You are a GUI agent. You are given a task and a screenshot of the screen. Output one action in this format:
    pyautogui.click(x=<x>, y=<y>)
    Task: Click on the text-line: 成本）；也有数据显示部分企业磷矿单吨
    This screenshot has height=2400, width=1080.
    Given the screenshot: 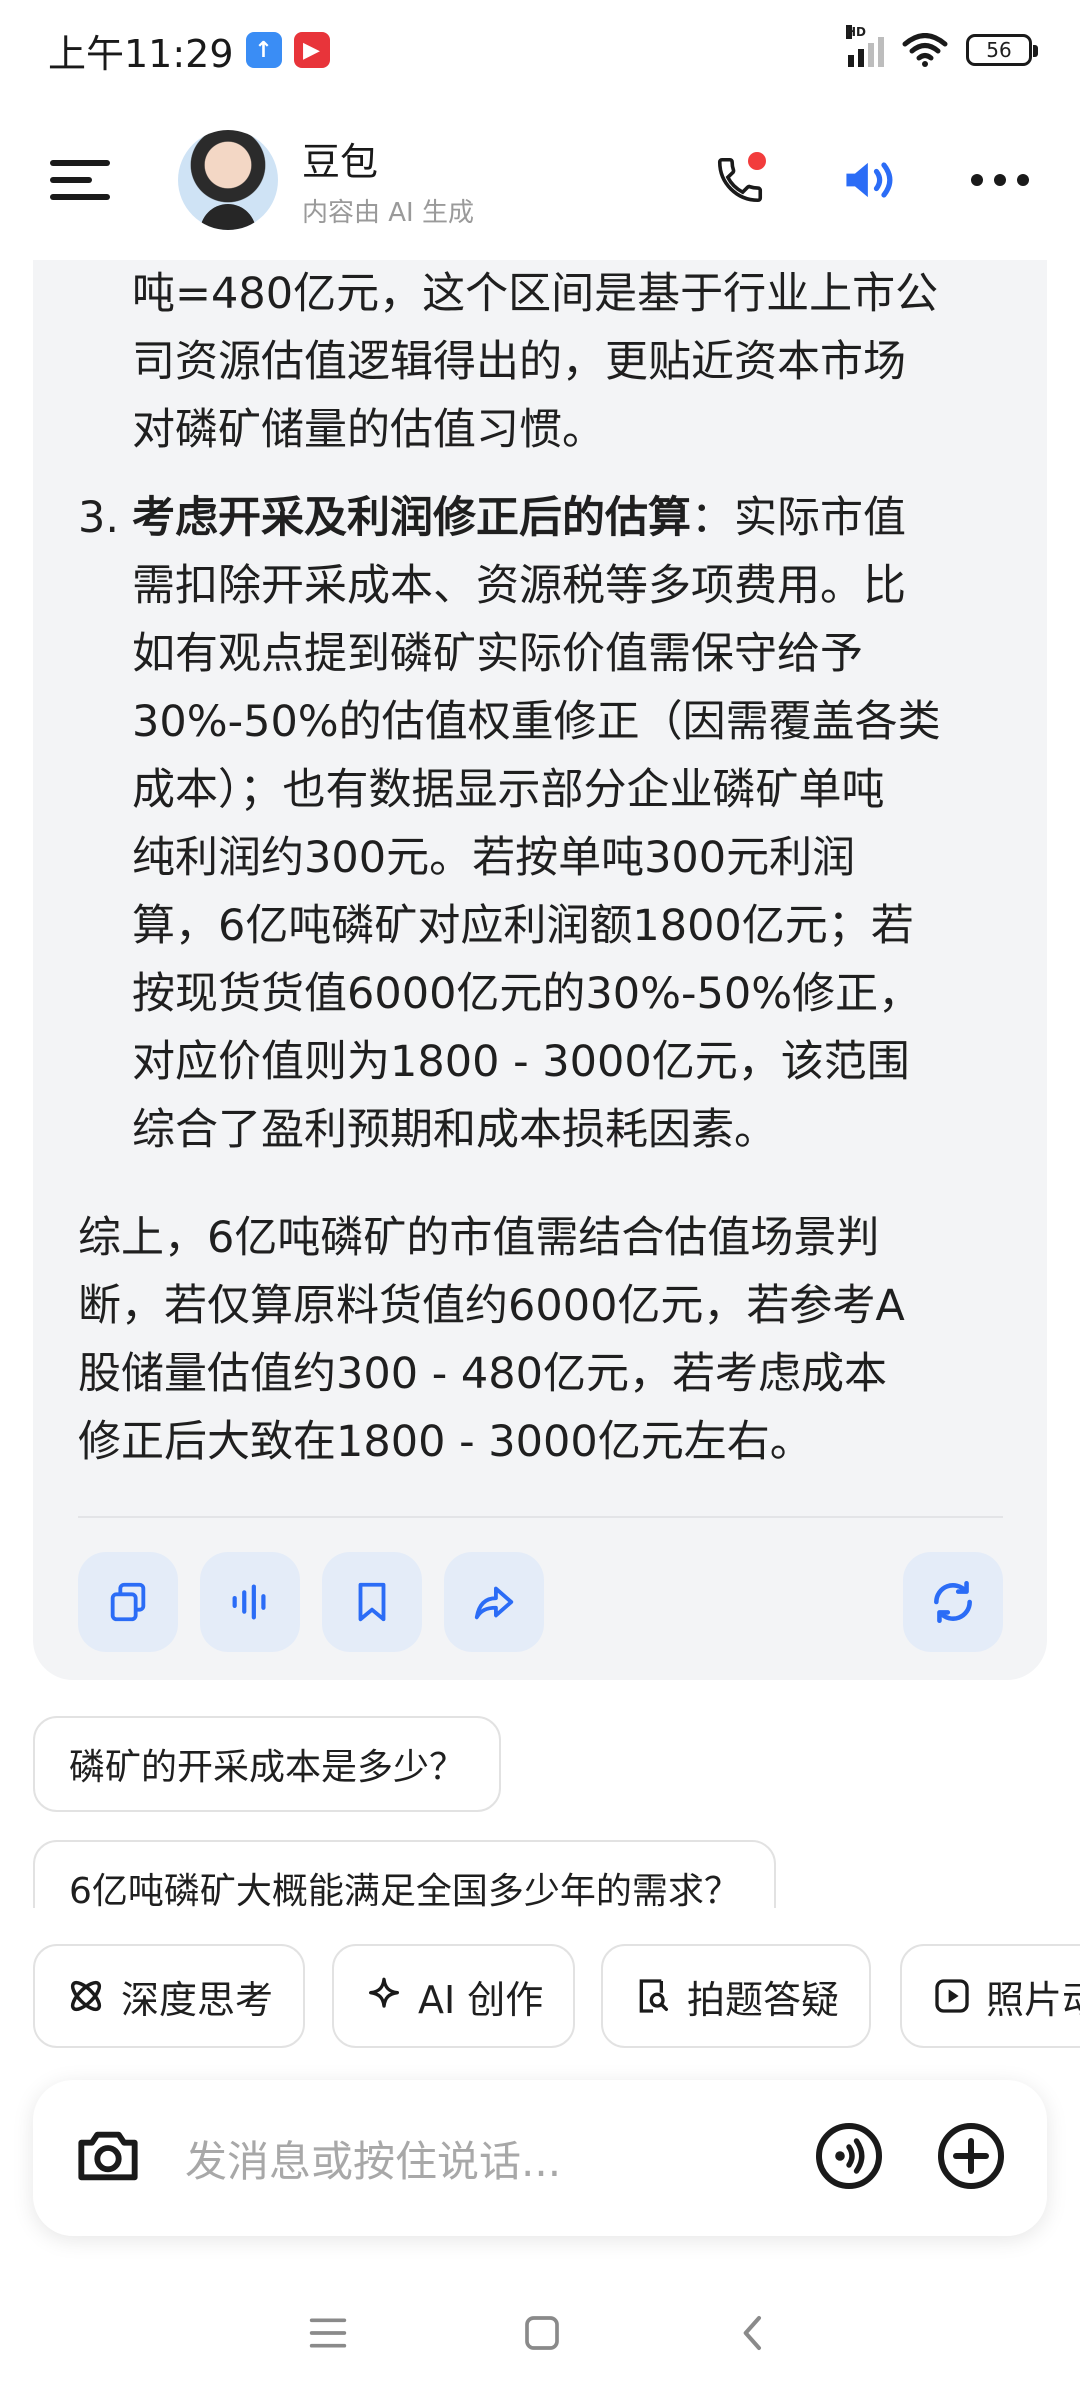 What is the action you would take?
    pyautogui.click(x=508, y=790)
    